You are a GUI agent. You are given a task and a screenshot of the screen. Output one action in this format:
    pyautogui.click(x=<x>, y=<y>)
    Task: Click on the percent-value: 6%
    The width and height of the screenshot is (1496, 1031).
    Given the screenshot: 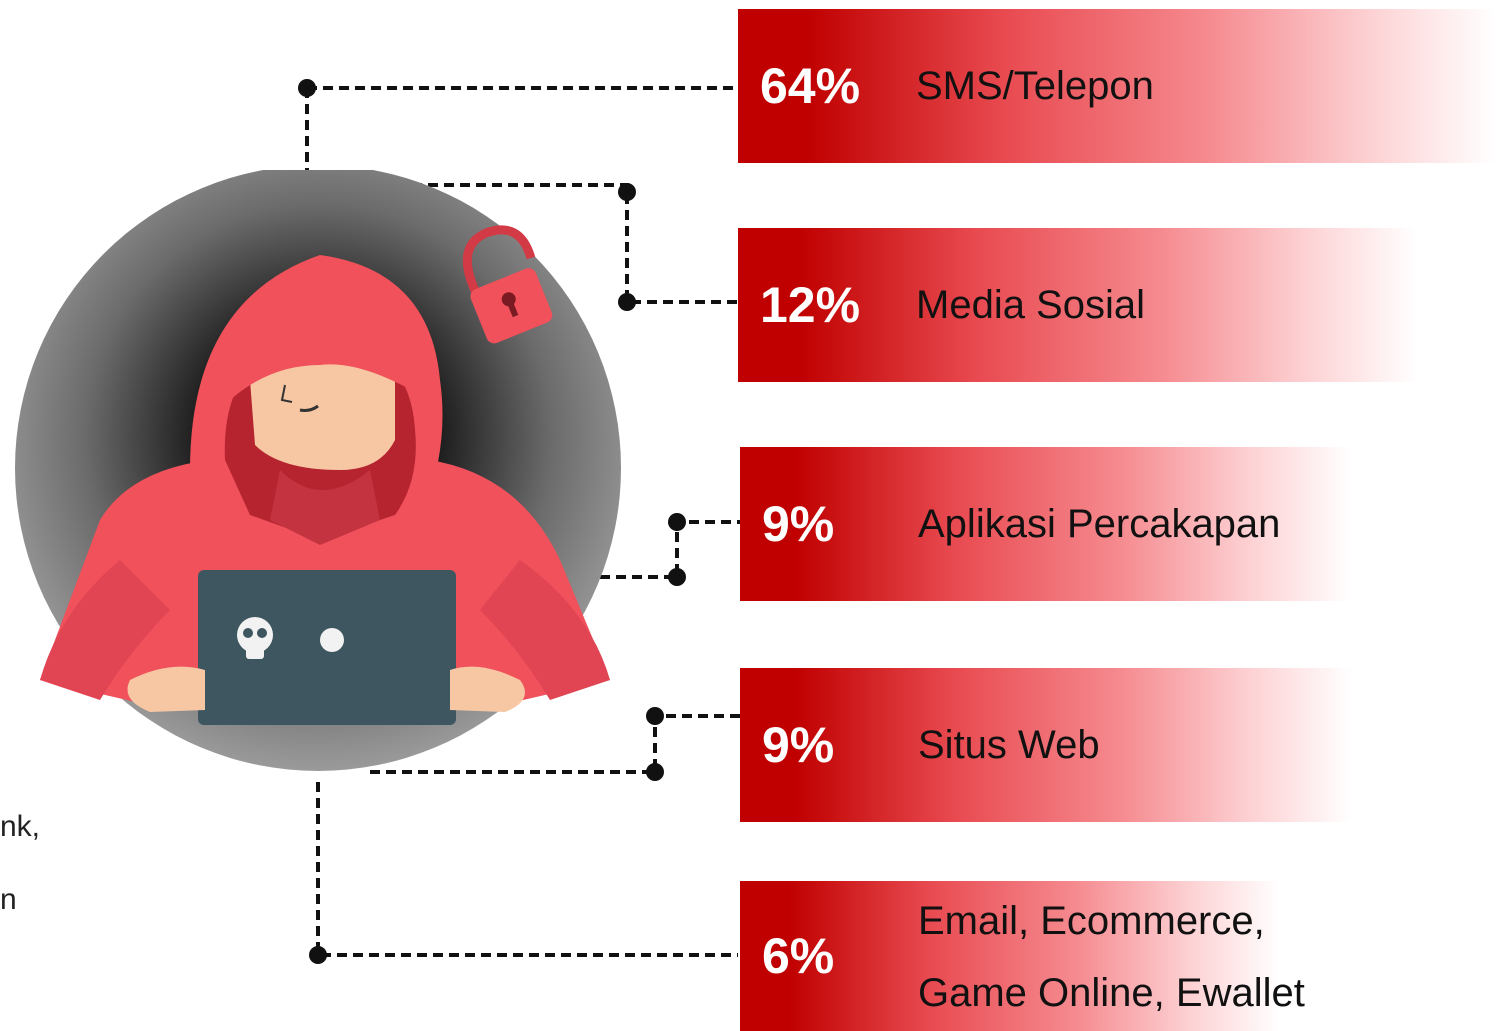 What is the action you would take?
    pyautogui.click(x=798, y=956)
    